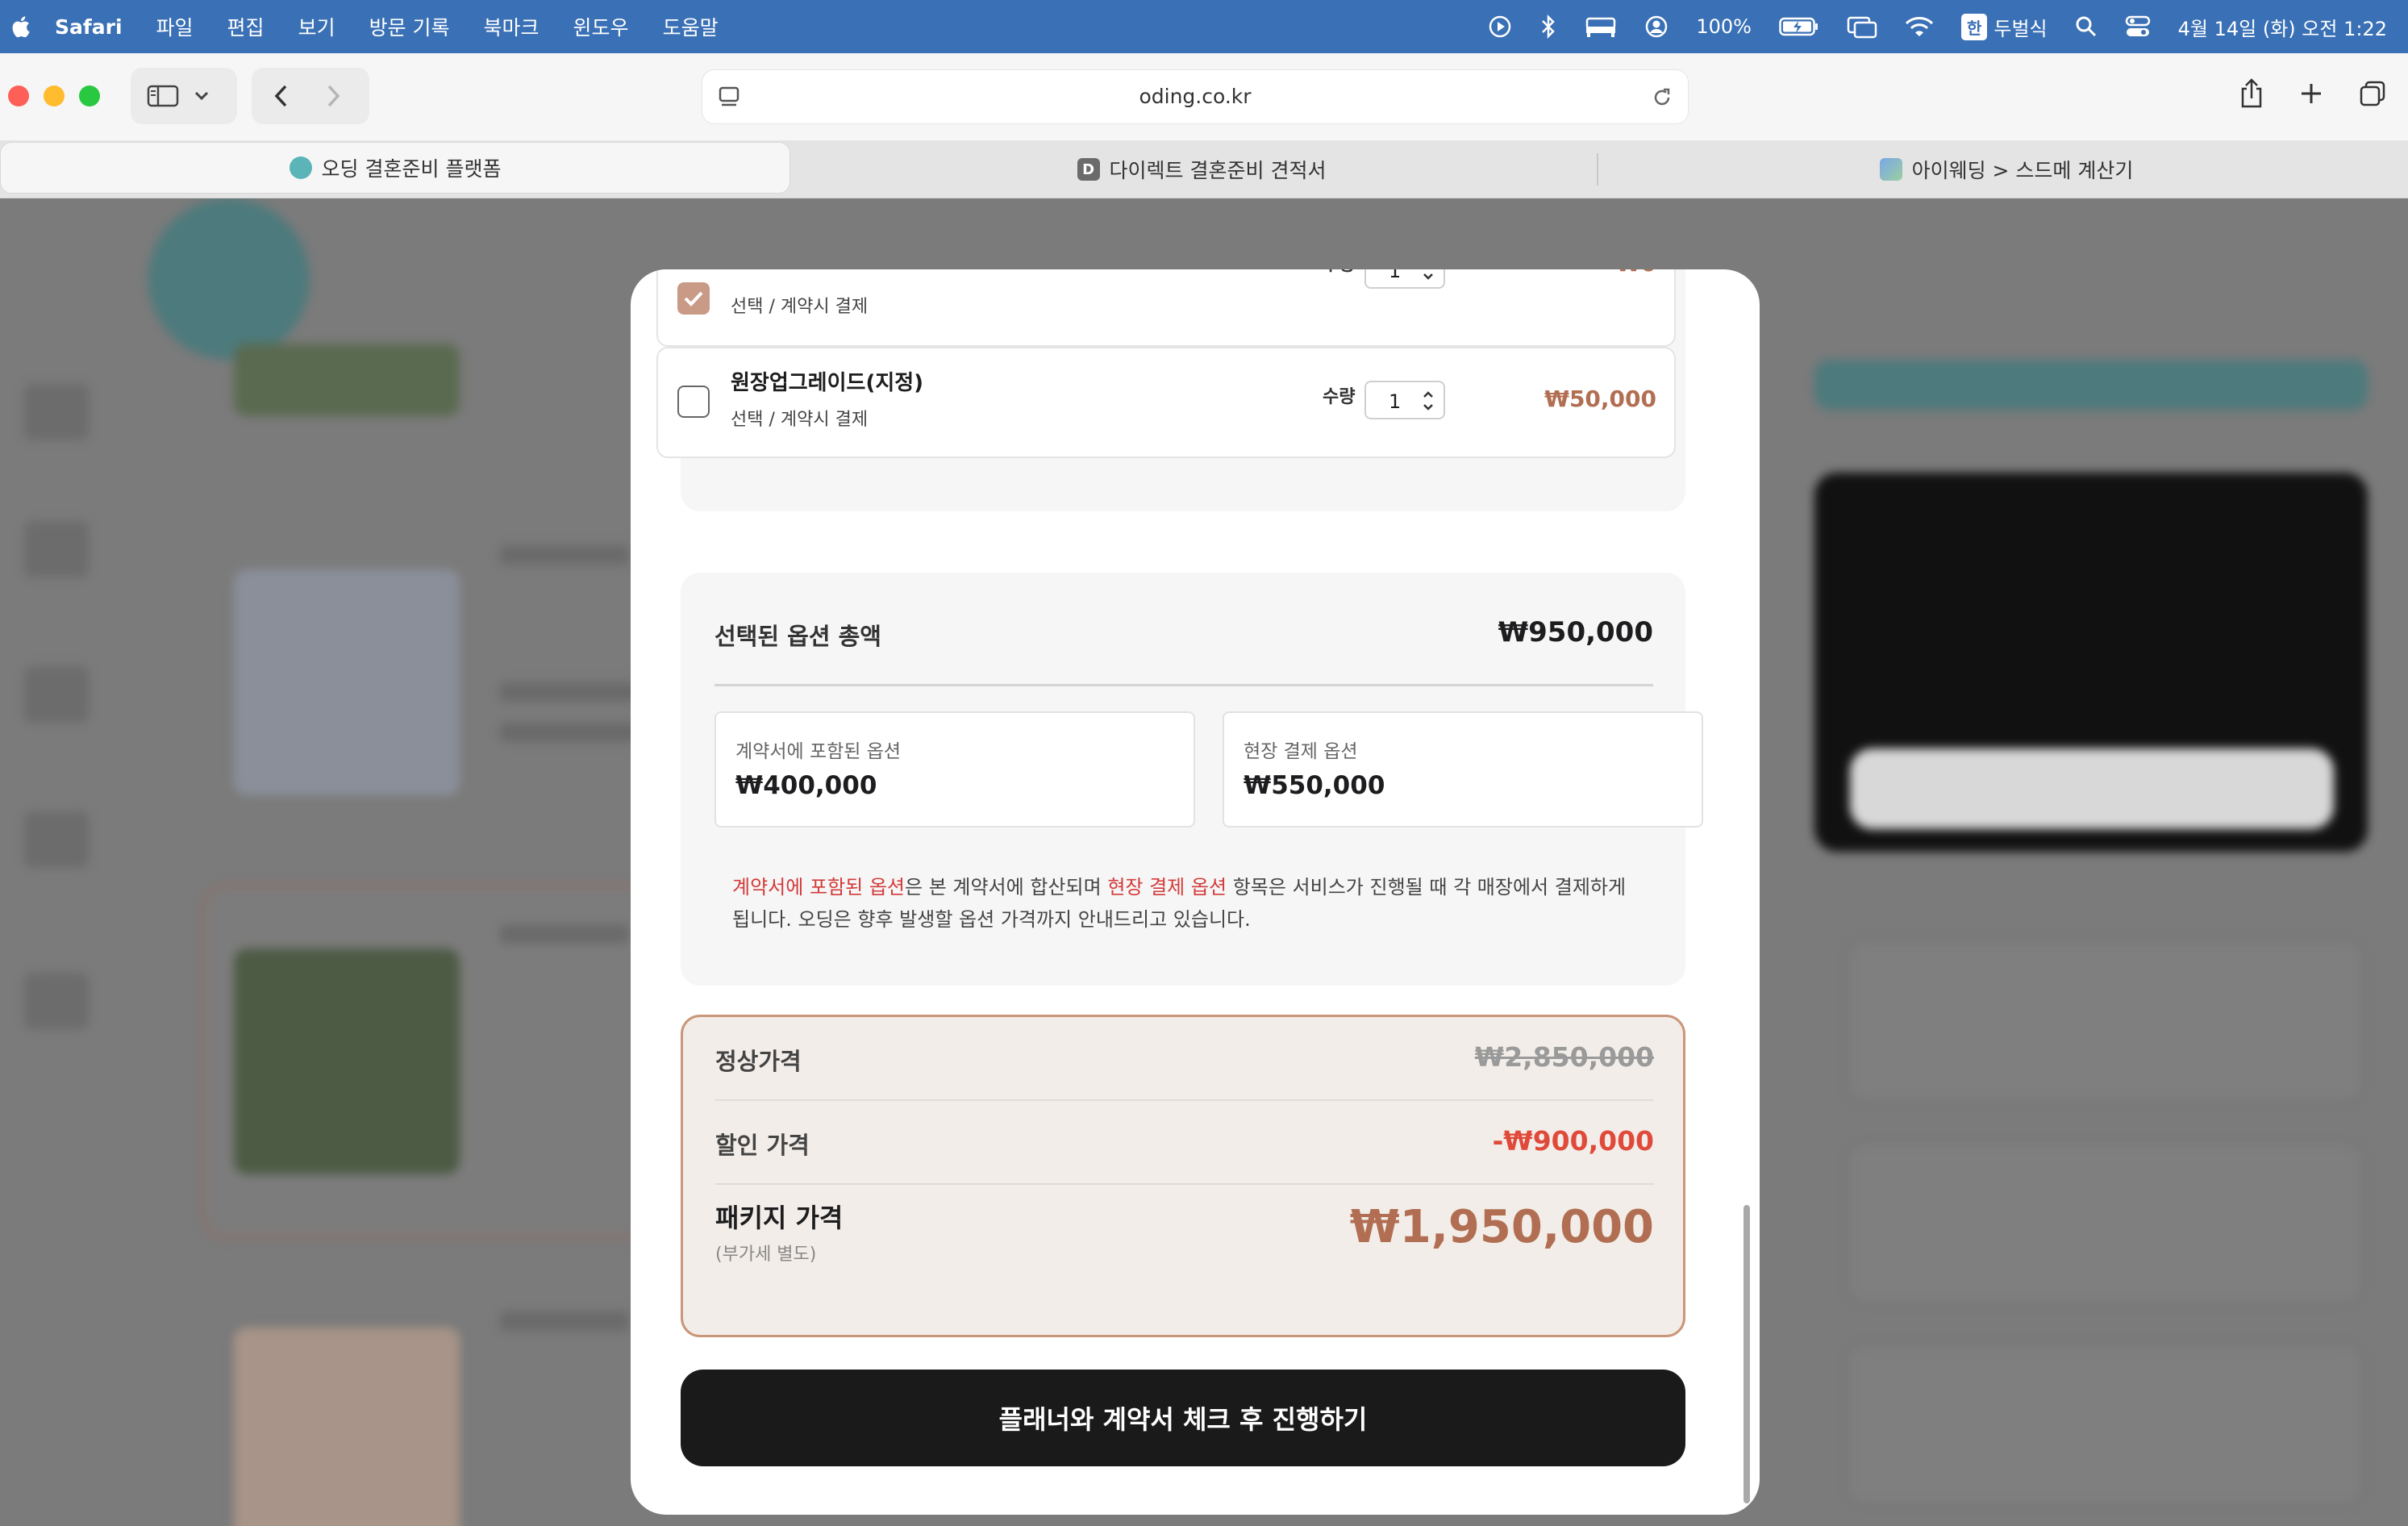  I want to click on share-icon, so click(2251, 93).